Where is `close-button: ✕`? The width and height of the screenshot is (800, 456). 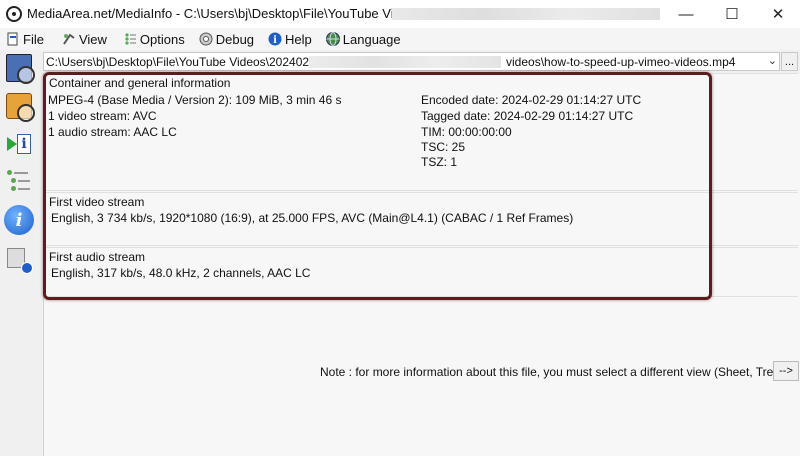 close-button: ✕ is located at coordinates (777, 14).